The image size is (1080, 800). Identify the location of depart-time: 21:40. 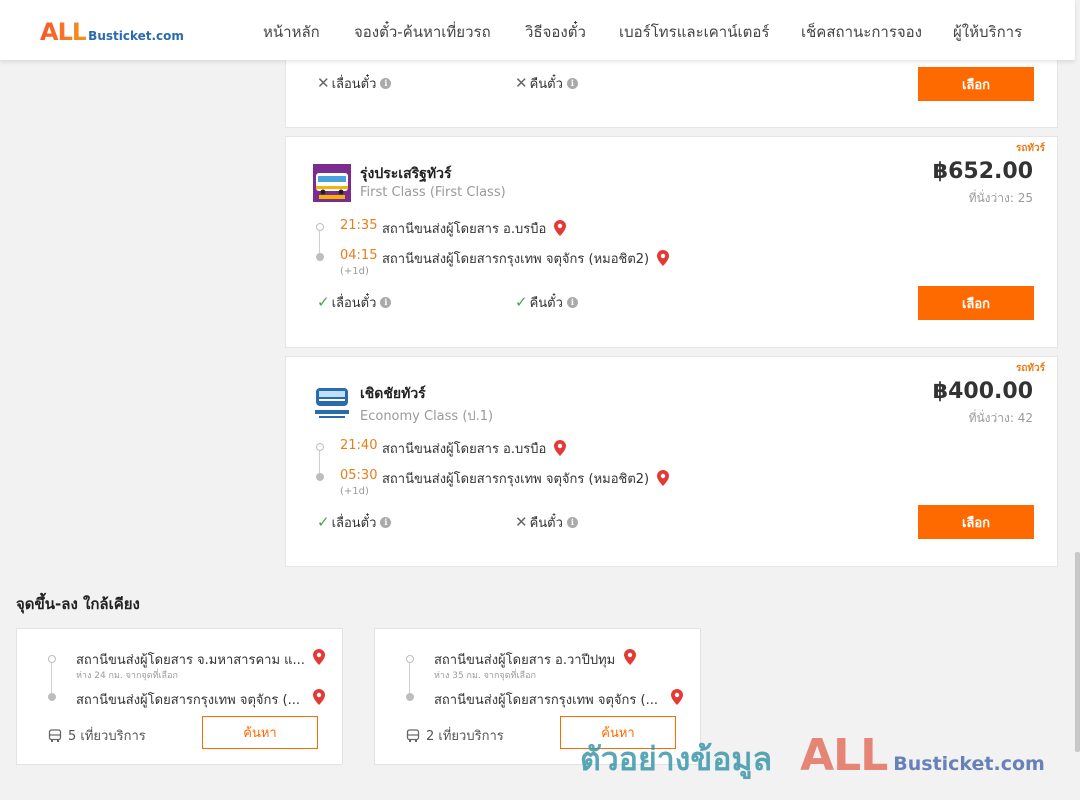
(359, 445).